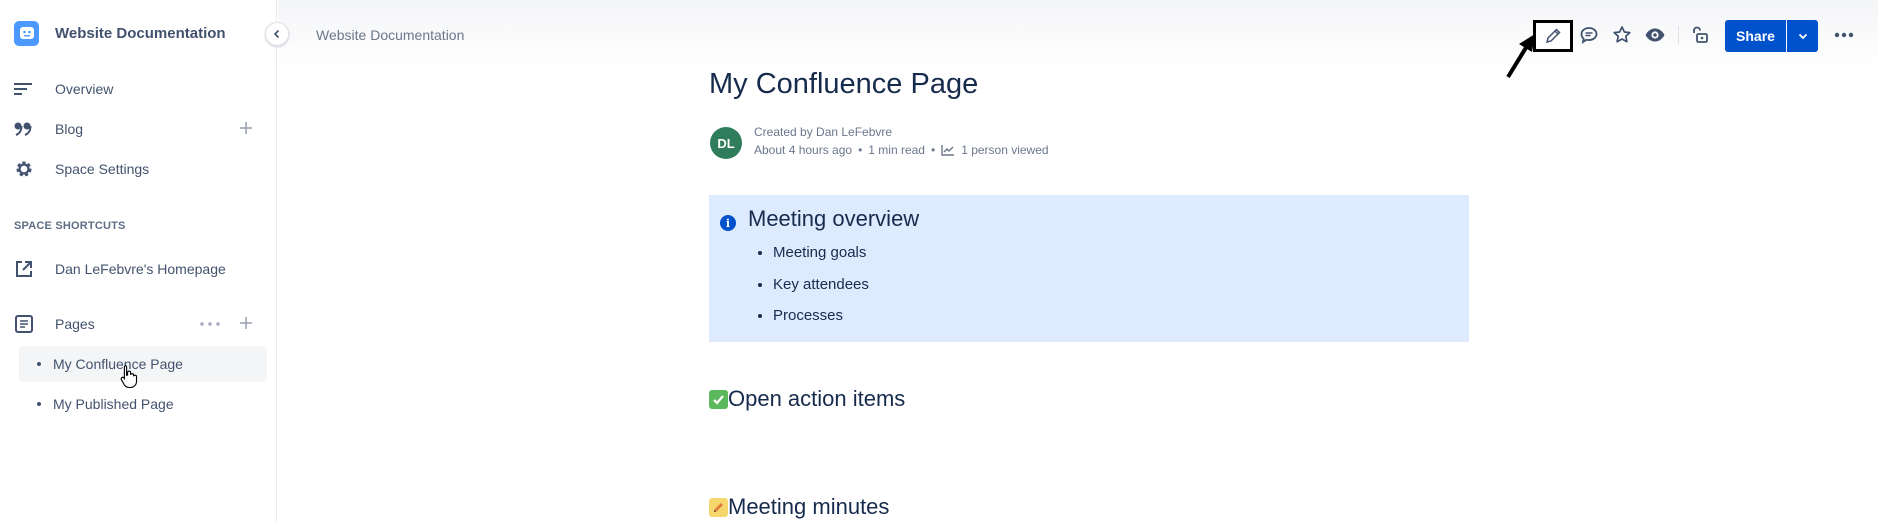 Image resolution: width=1878 pixels, height=523 pixels. I want to click on pages-more-icon, so click(210, 324).